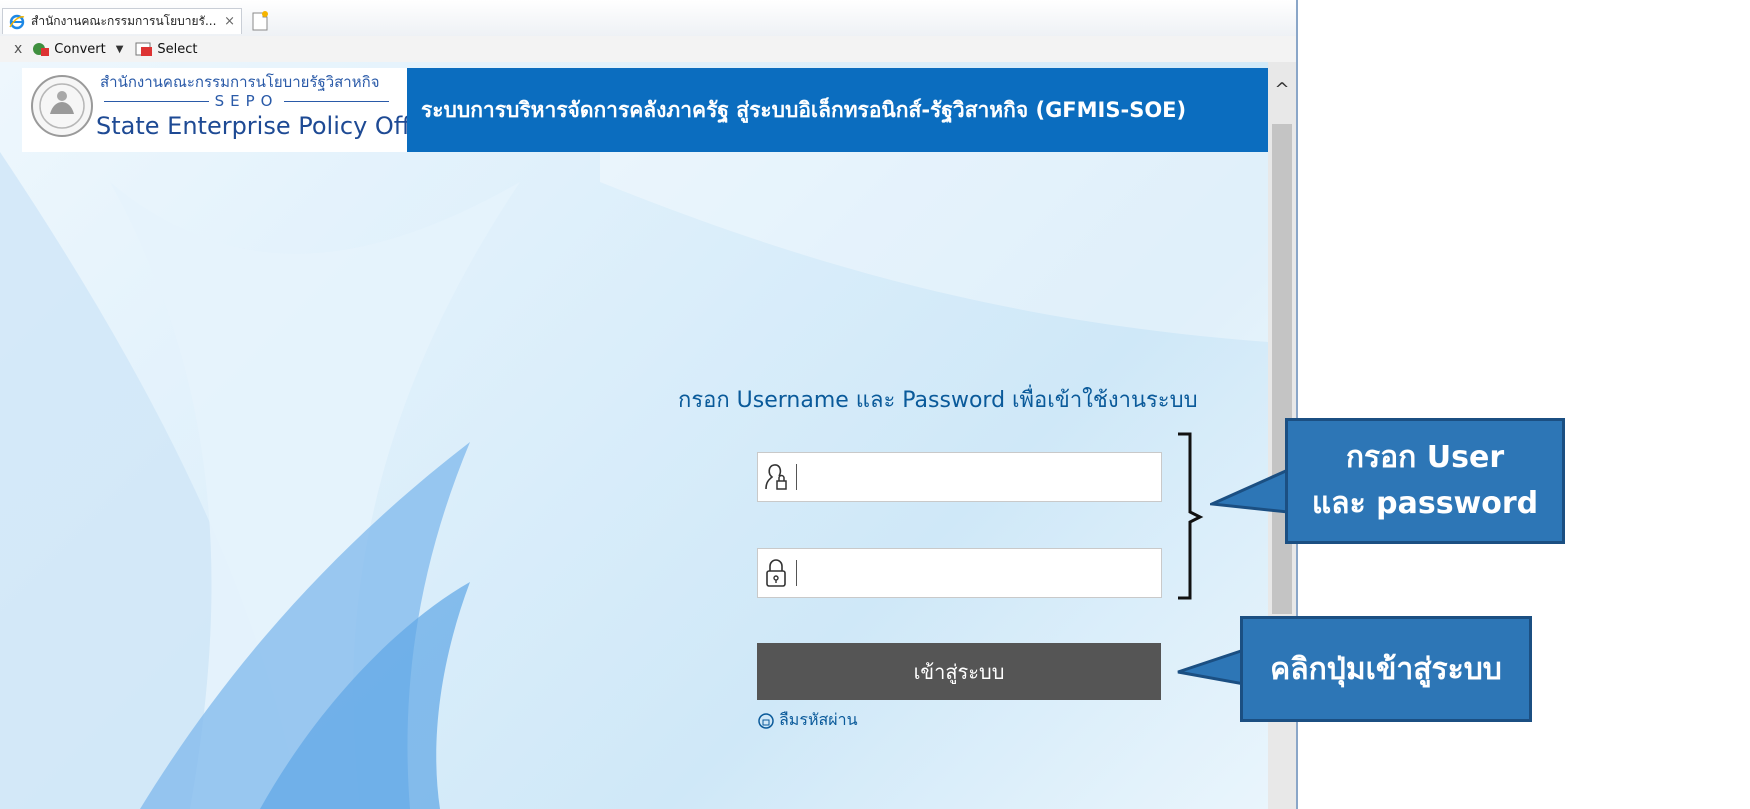 The height and width of the screenshot is (809, 1750). Describe the element at coordinates (776, 573) in the screenshot. I see `padlock-icon` at that location.